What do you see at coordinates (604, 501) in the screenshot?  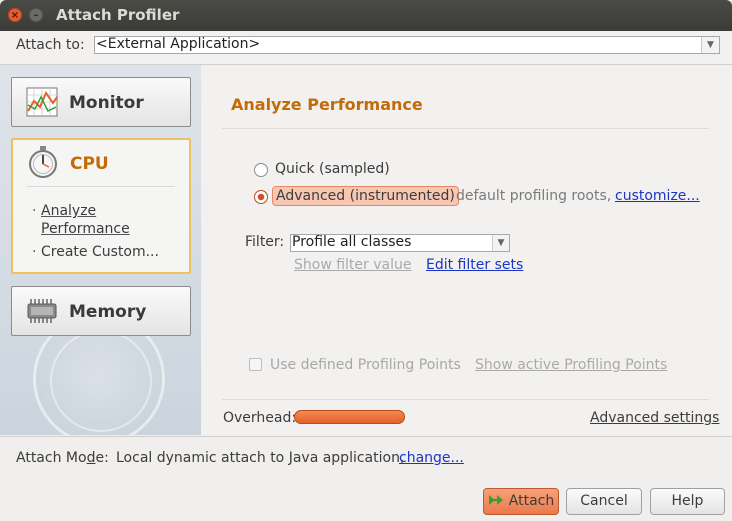 I see `cancel-button: Cancel` at bounding box center [604, 501].